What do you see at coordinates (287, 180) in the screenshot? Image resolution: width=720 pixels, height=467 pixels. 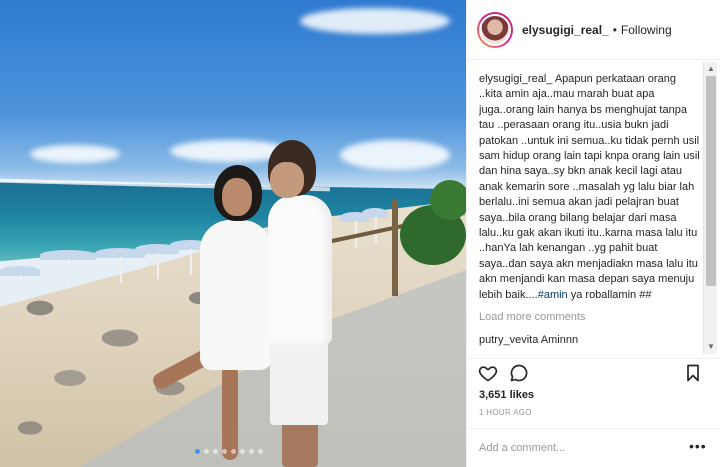 I see `man-face` at bounding box center [287, 180].